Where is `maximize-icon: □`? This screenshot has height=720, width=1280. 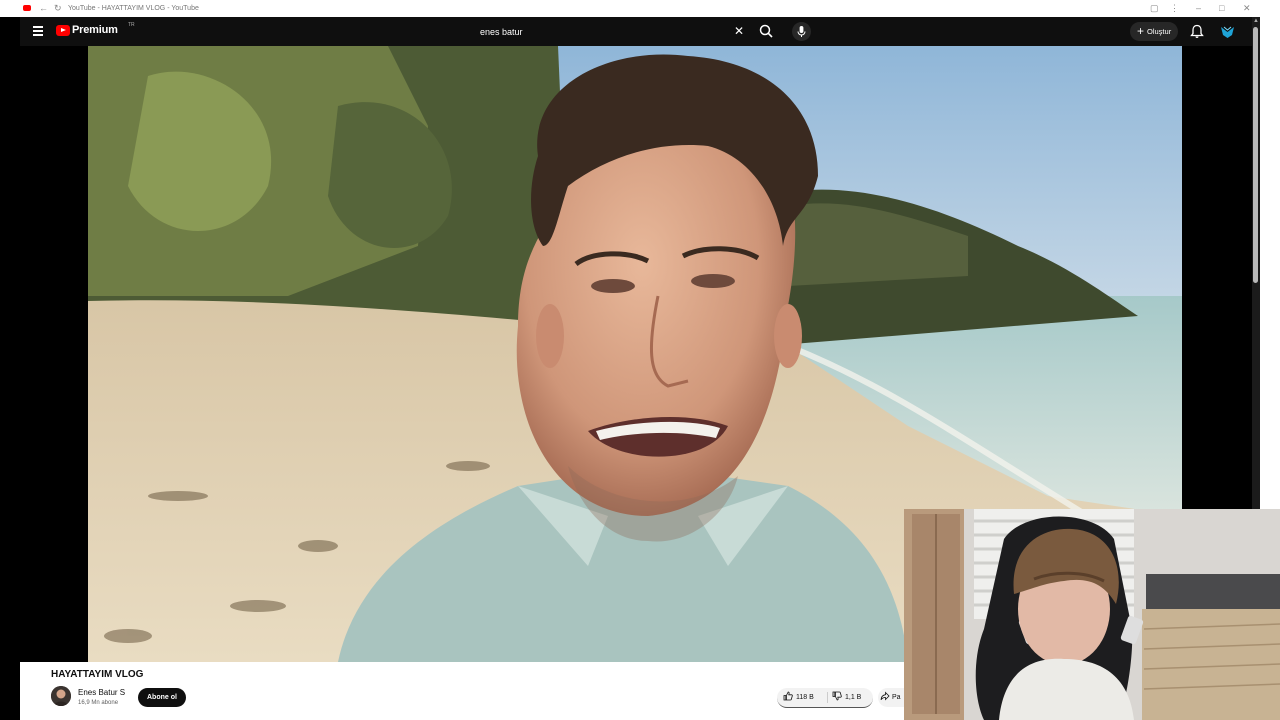
maximize-icon: □ is located at coordinates (1221, 8).